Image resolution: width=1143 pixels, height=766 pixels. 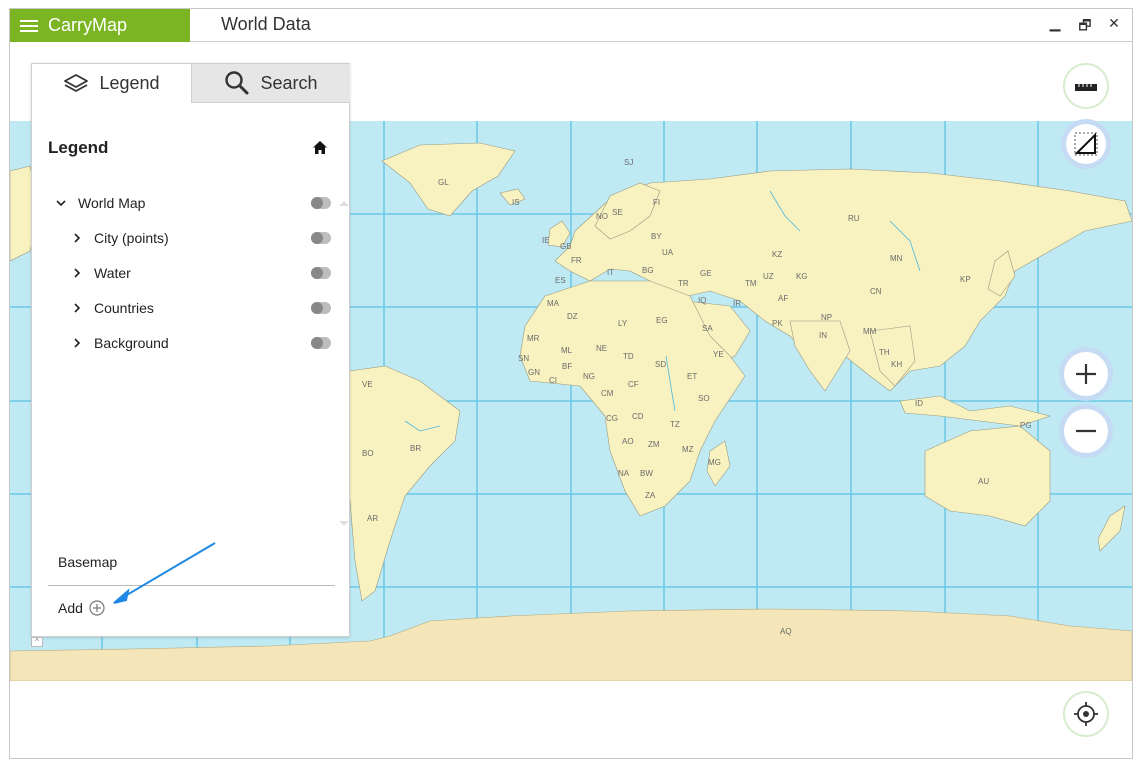 I want to click on svg-text: KZ, so click(x=777, y=254).